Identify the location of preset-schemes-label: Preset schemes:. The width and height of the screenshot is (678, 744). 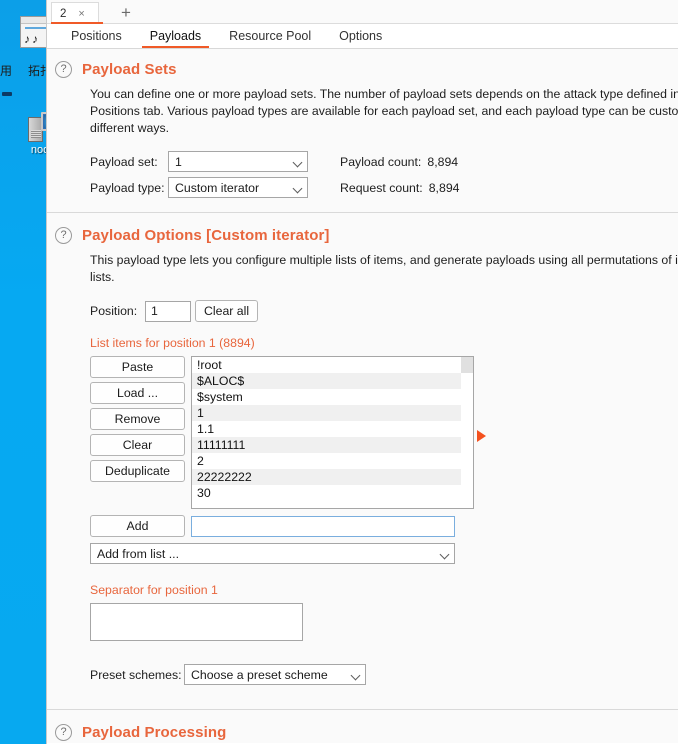
(136, 674).